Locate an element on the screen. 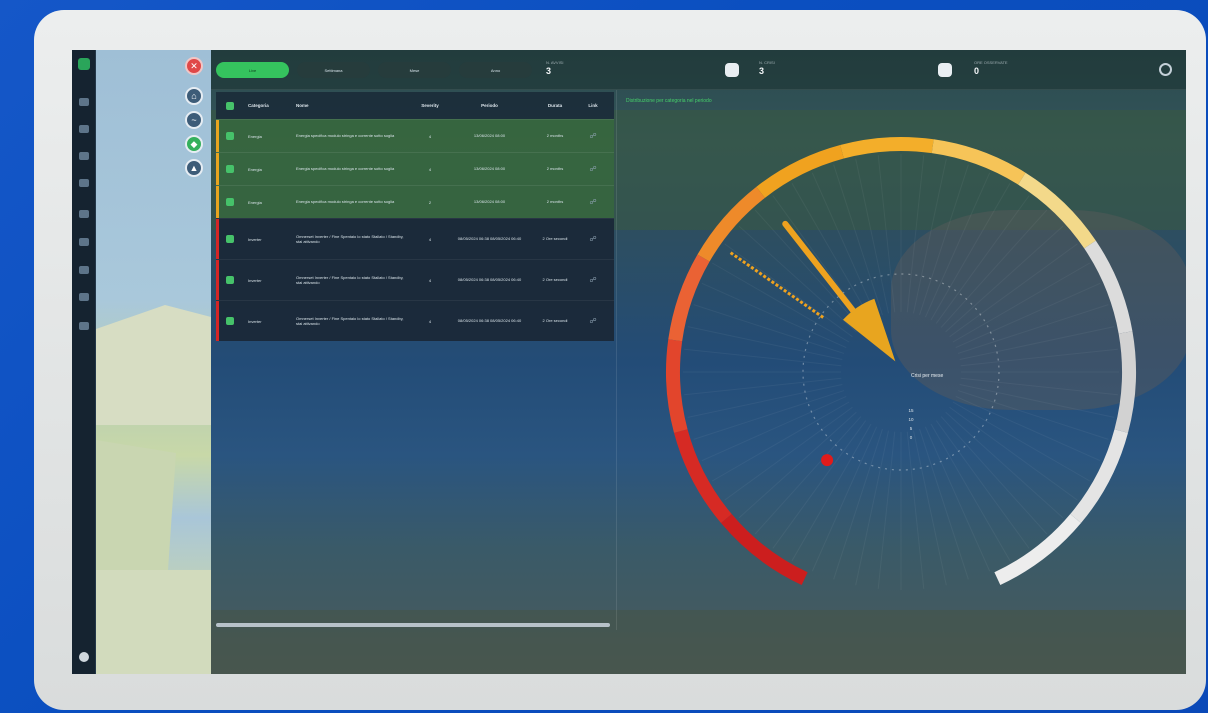 This screenshot has width=1208, height=713. header-category: Categoria is located at coordinates (272, 105).